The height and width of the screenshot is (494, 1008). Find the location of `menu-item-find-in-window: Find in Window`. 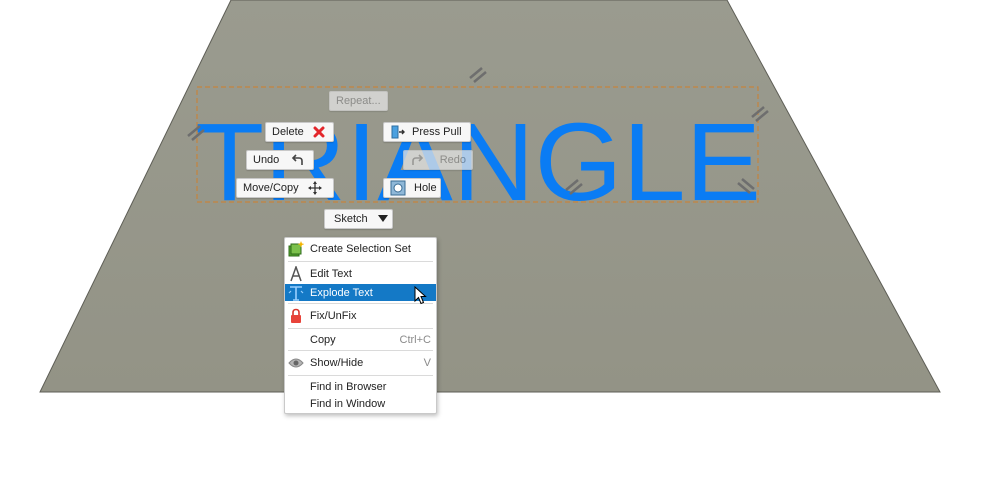

menu-item-find-in-window: Find in Window is located at coordinates (360, 403).